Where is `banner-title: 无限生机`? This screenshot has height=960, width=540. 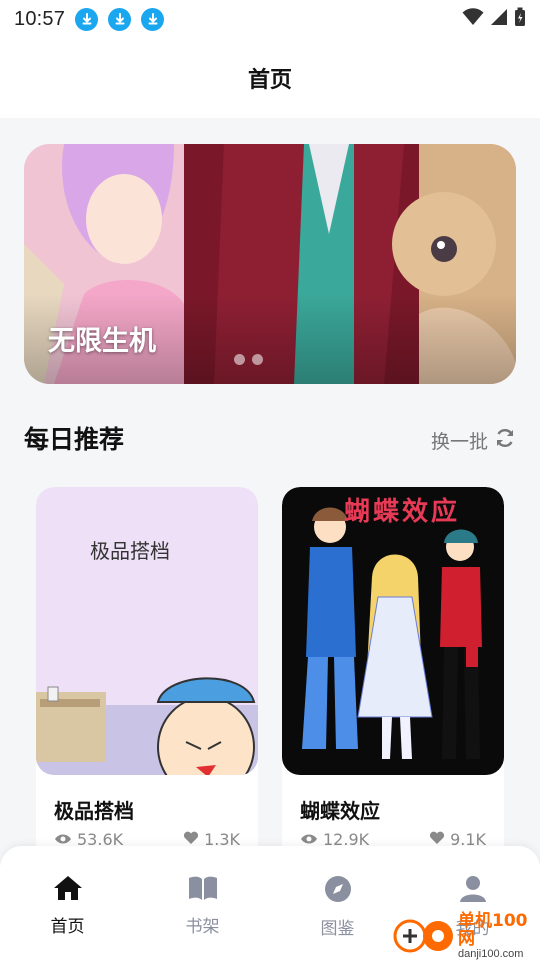 banner-title: 无限生机 is located at coordinates (102, 338).